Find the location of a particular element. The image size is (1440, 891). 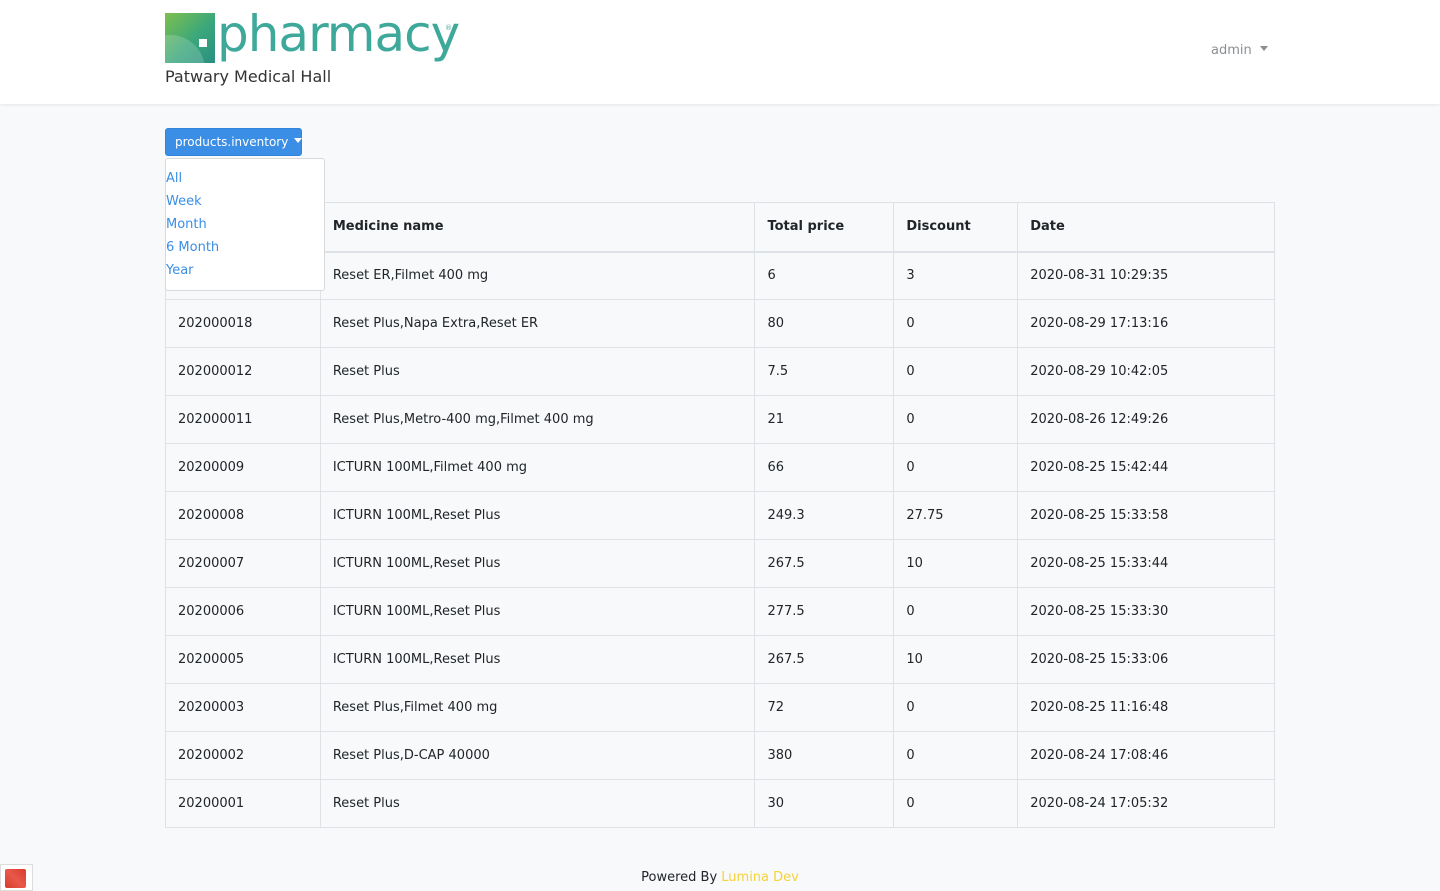

dropdown-item-year: Year is located at coordinates (245, 272).